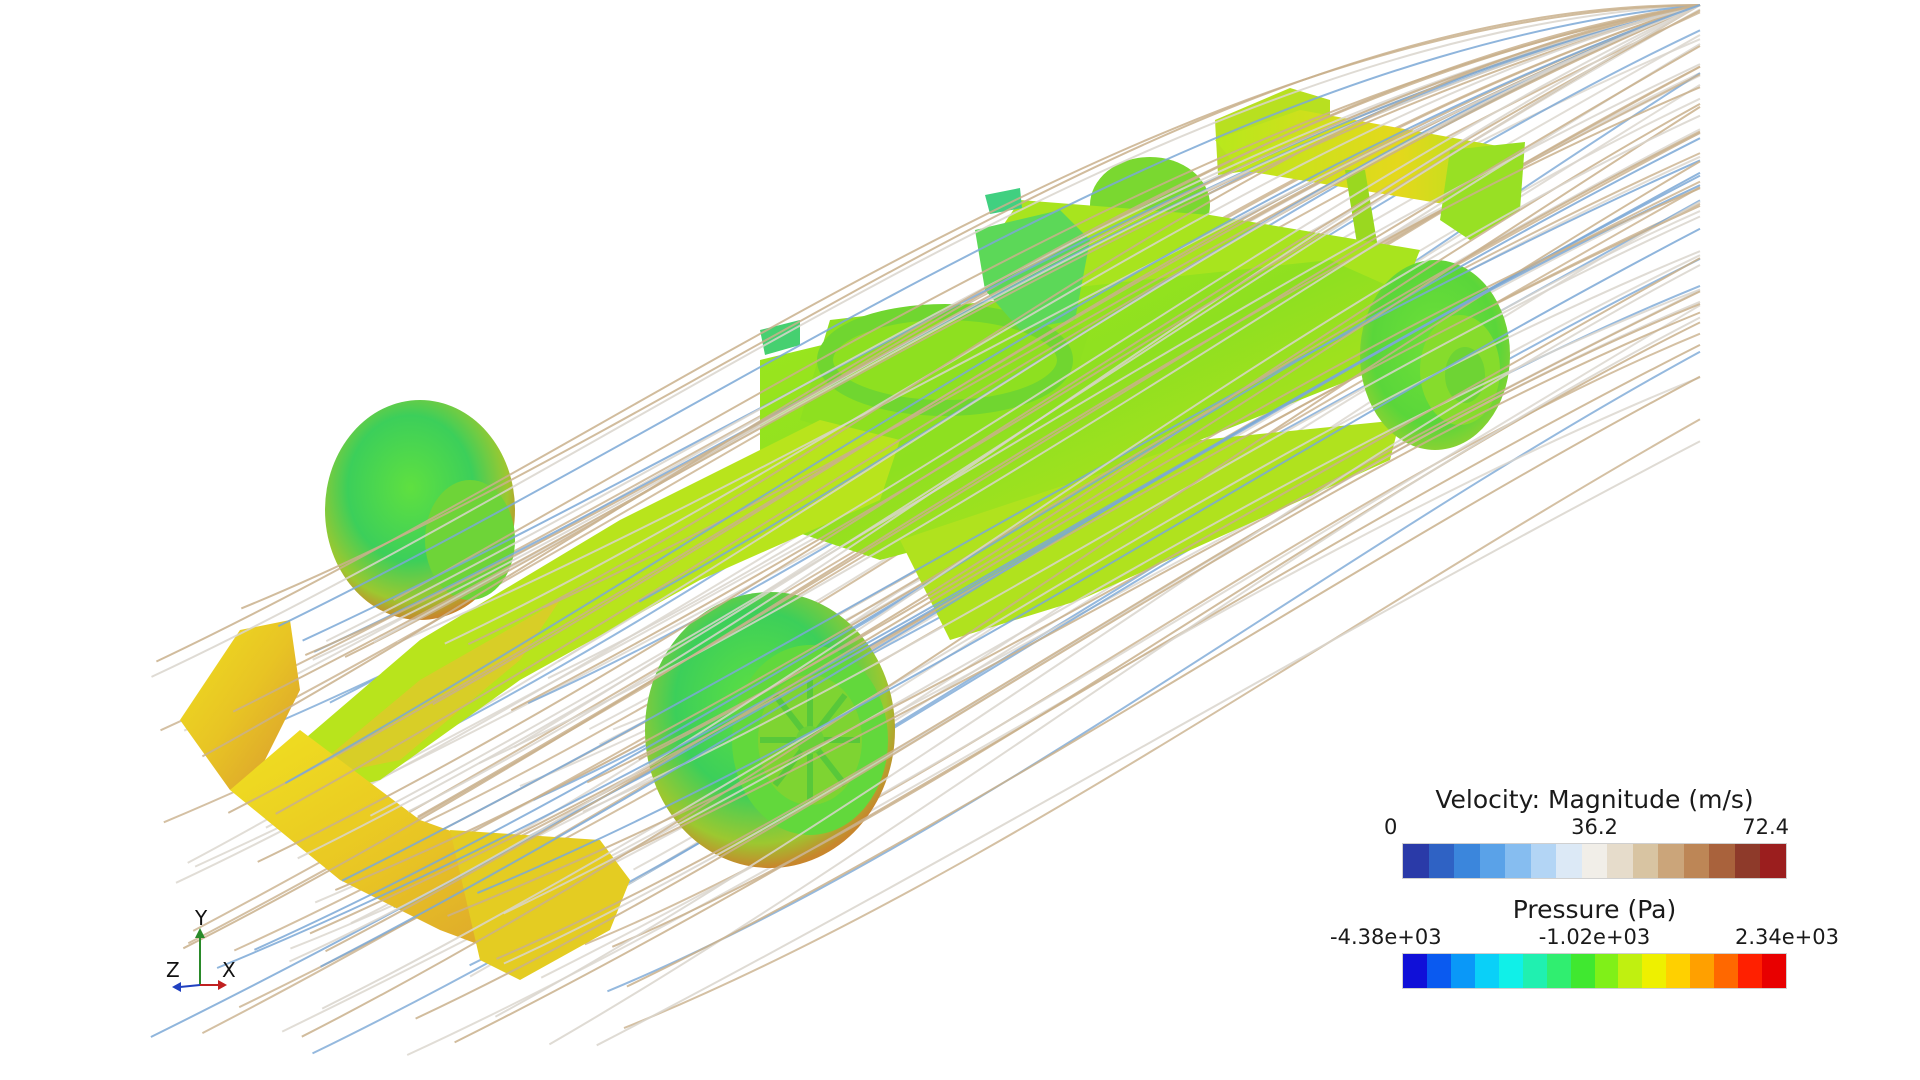 This screenshot has height=1080, width=1920. Describe the element at coordinates (1594, 909) in the screenshot. I see `pressure-legend-title: Pressure (Pa)` at that location.